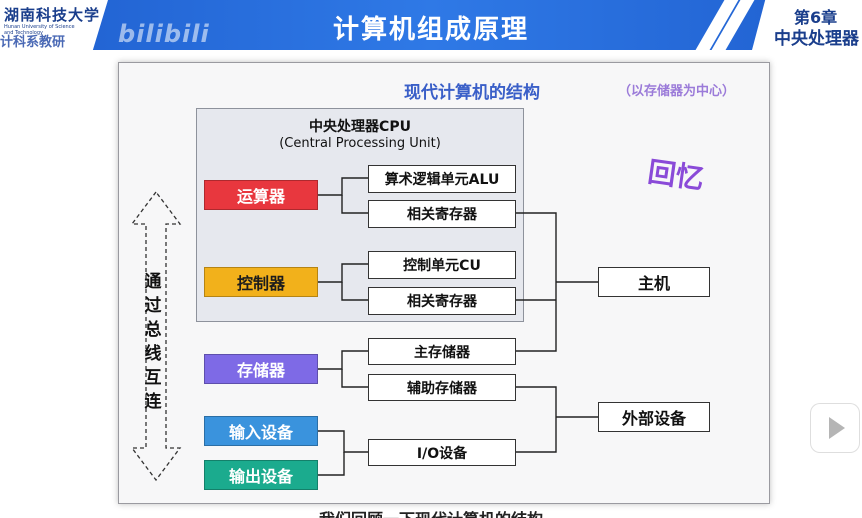  Describe the element at coordinates (442, 179) in the screenshot. I see `alu-unit-box: 算术逻辑单元ALU` at that location.